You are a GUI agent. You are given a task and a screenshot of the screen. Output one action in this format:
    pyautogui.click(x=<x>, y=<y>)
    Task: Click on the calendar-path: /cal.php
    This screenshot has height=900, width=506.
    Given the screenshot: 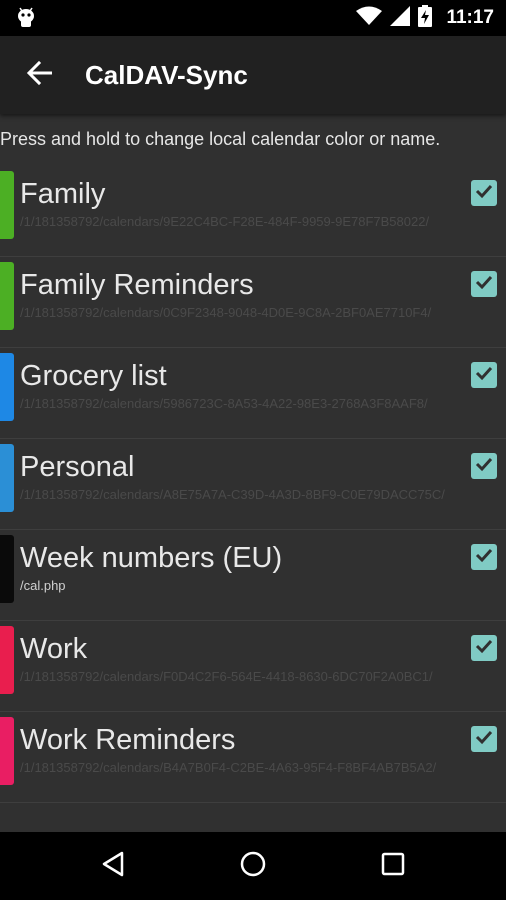 What is the action you would take?
    pyautogui.click(x=43, y=585)
    